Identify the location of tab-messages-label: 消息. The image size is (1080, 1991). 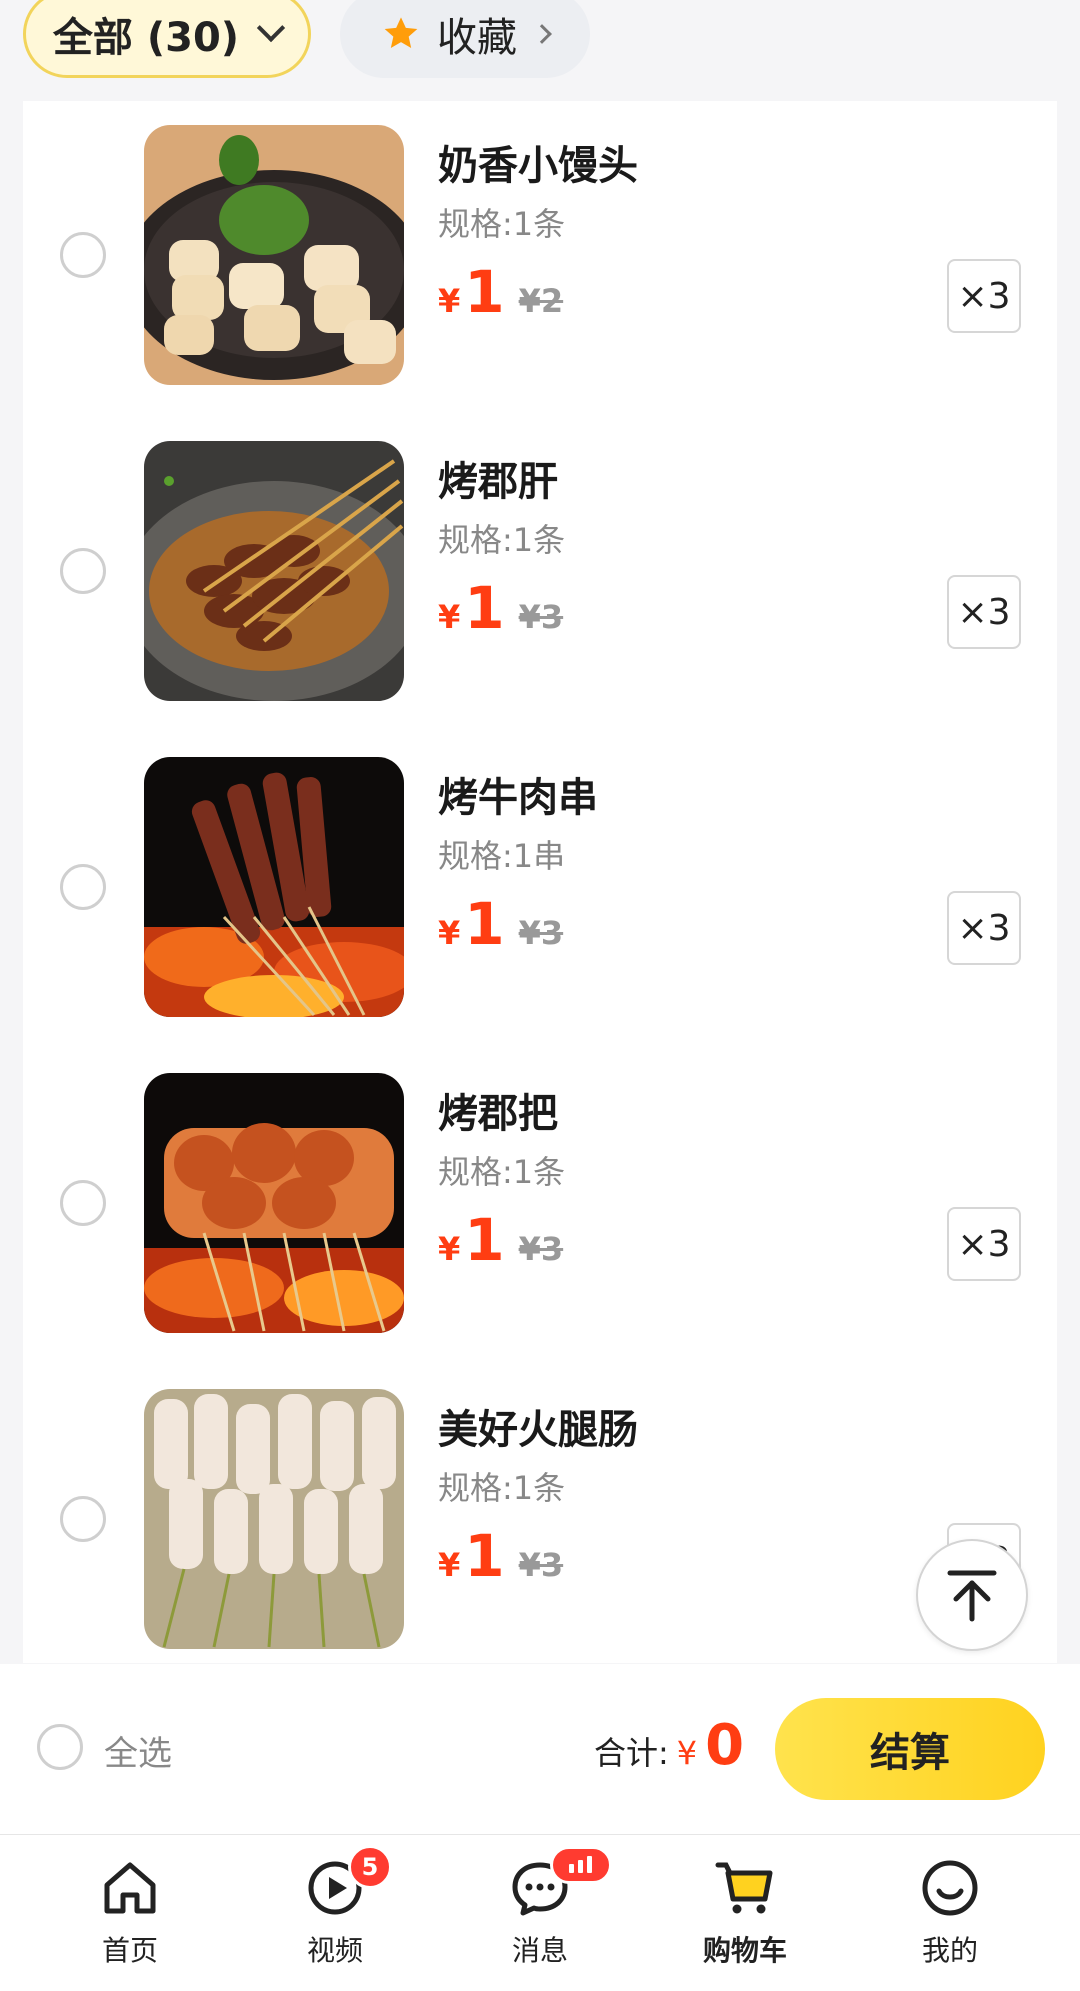
(539, 1950).